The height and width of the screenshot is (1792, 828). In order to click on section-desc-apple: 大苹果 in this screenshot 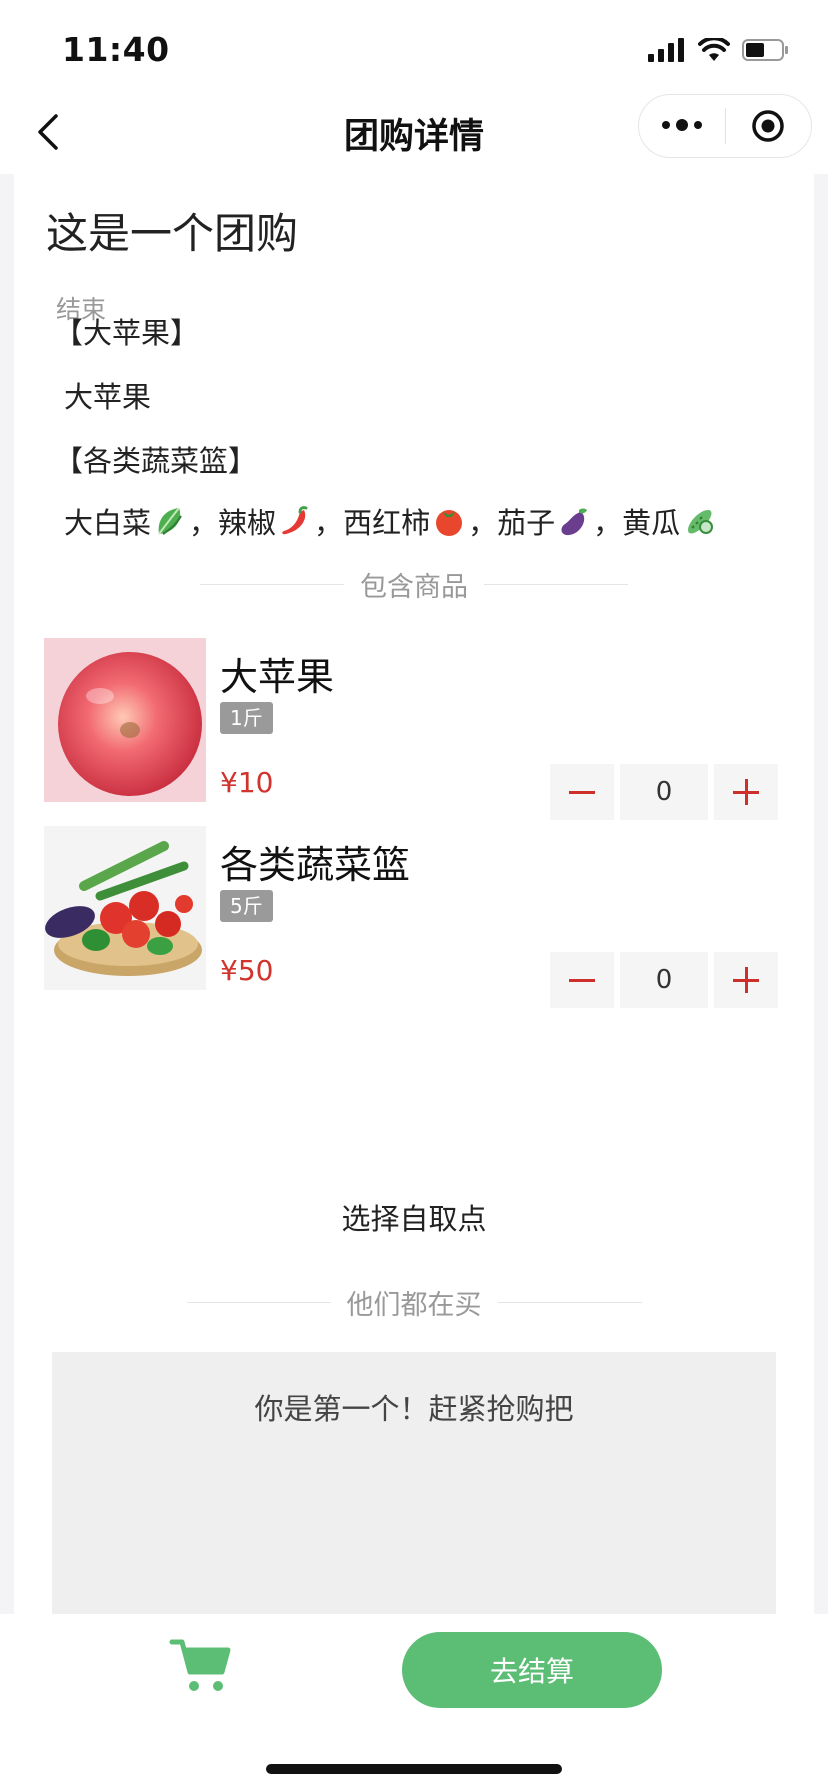, I will do `click(108, 397)`.